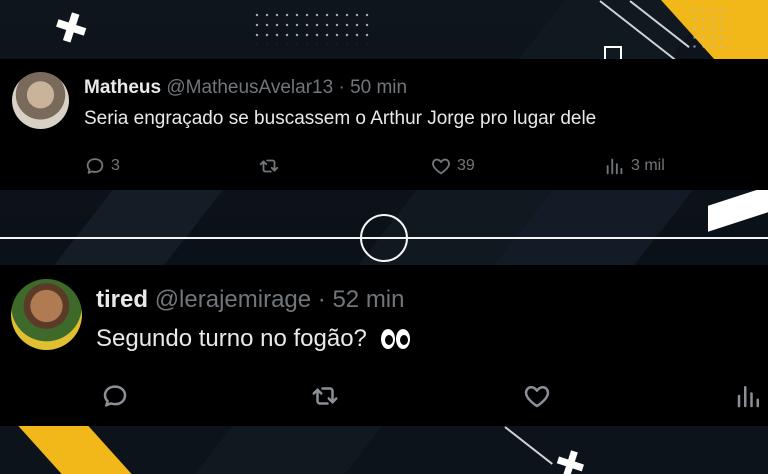 Image resolution: width=768 pixels, height=474 pixels. I want to click on user-handle: @lerajemirage, so click(233, 299).